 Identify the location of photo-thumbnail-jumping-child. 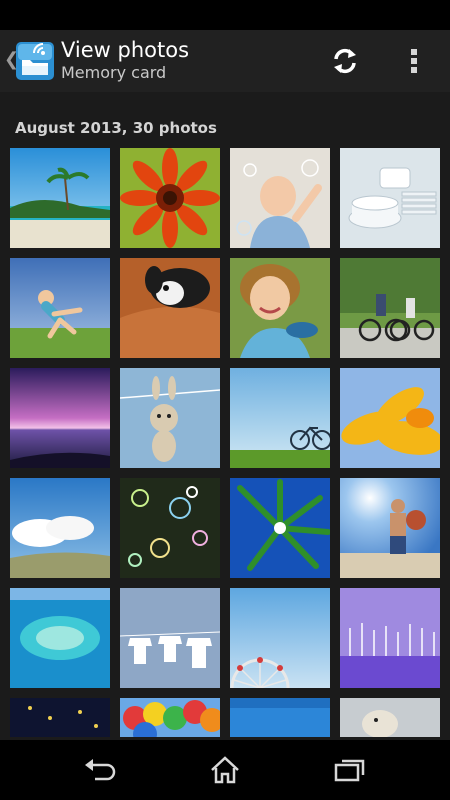
(60, 308).